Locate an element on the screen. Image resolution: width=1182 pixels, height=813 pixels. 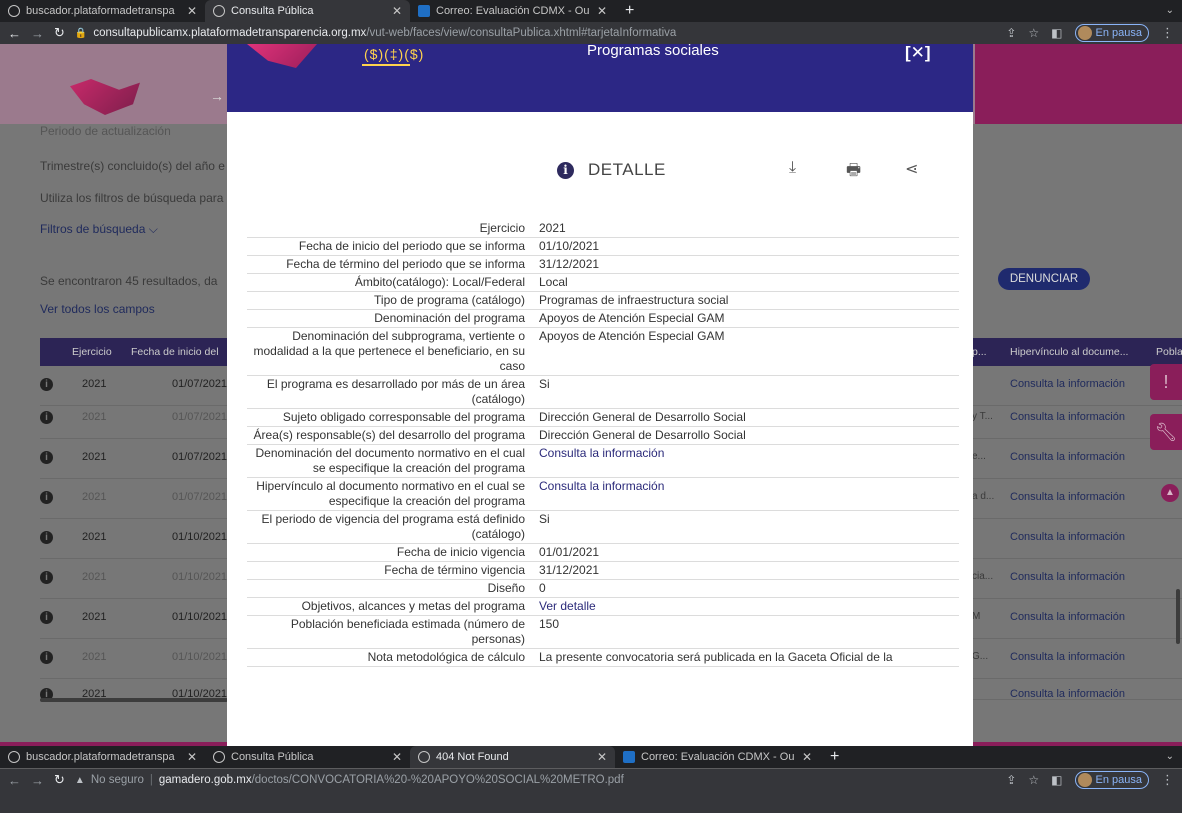
wrench-icon: 🔧︎ is located at coordinates (1166, 432).